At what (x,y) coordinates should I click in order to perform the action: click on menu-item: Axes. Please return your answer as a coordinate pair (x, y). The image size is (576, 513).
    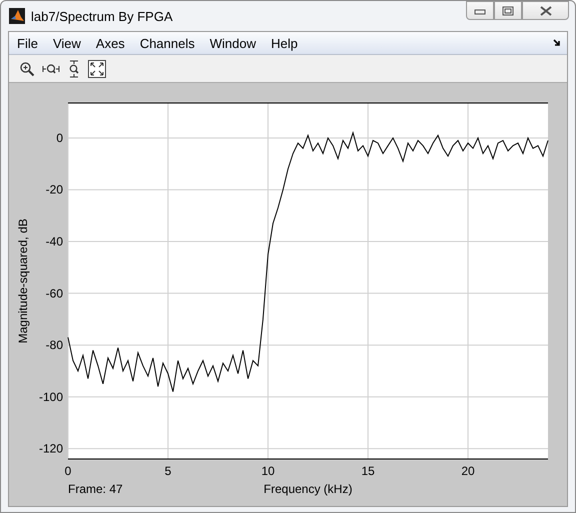
    Looking at the image, I should click on (114, 43).